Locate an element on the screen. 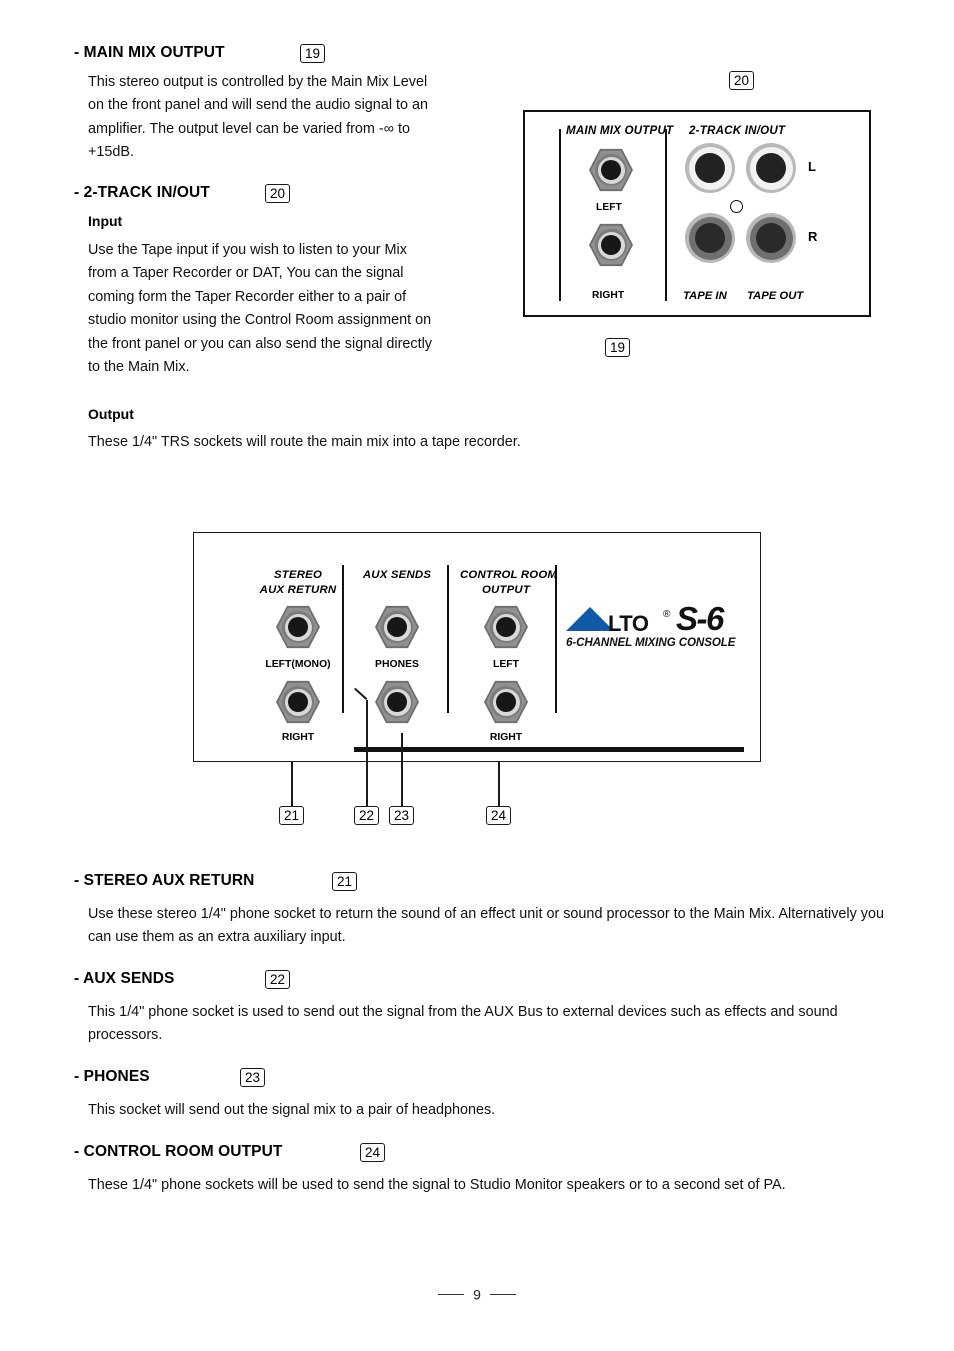 This screenshot has width=954, height=1351. section-heading-control-room-output: - CONTROL ROOM OUTPUT is located at coordinates (178, 1151).